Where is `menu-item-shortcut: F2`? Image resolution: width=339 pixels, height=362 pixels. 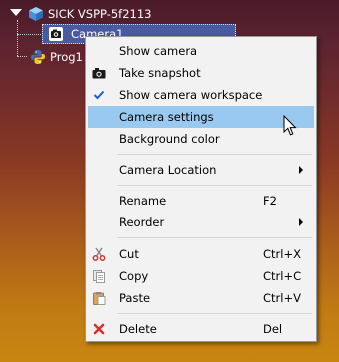
menu-item-shortcut: F2 is located at coordinates (270, 201).